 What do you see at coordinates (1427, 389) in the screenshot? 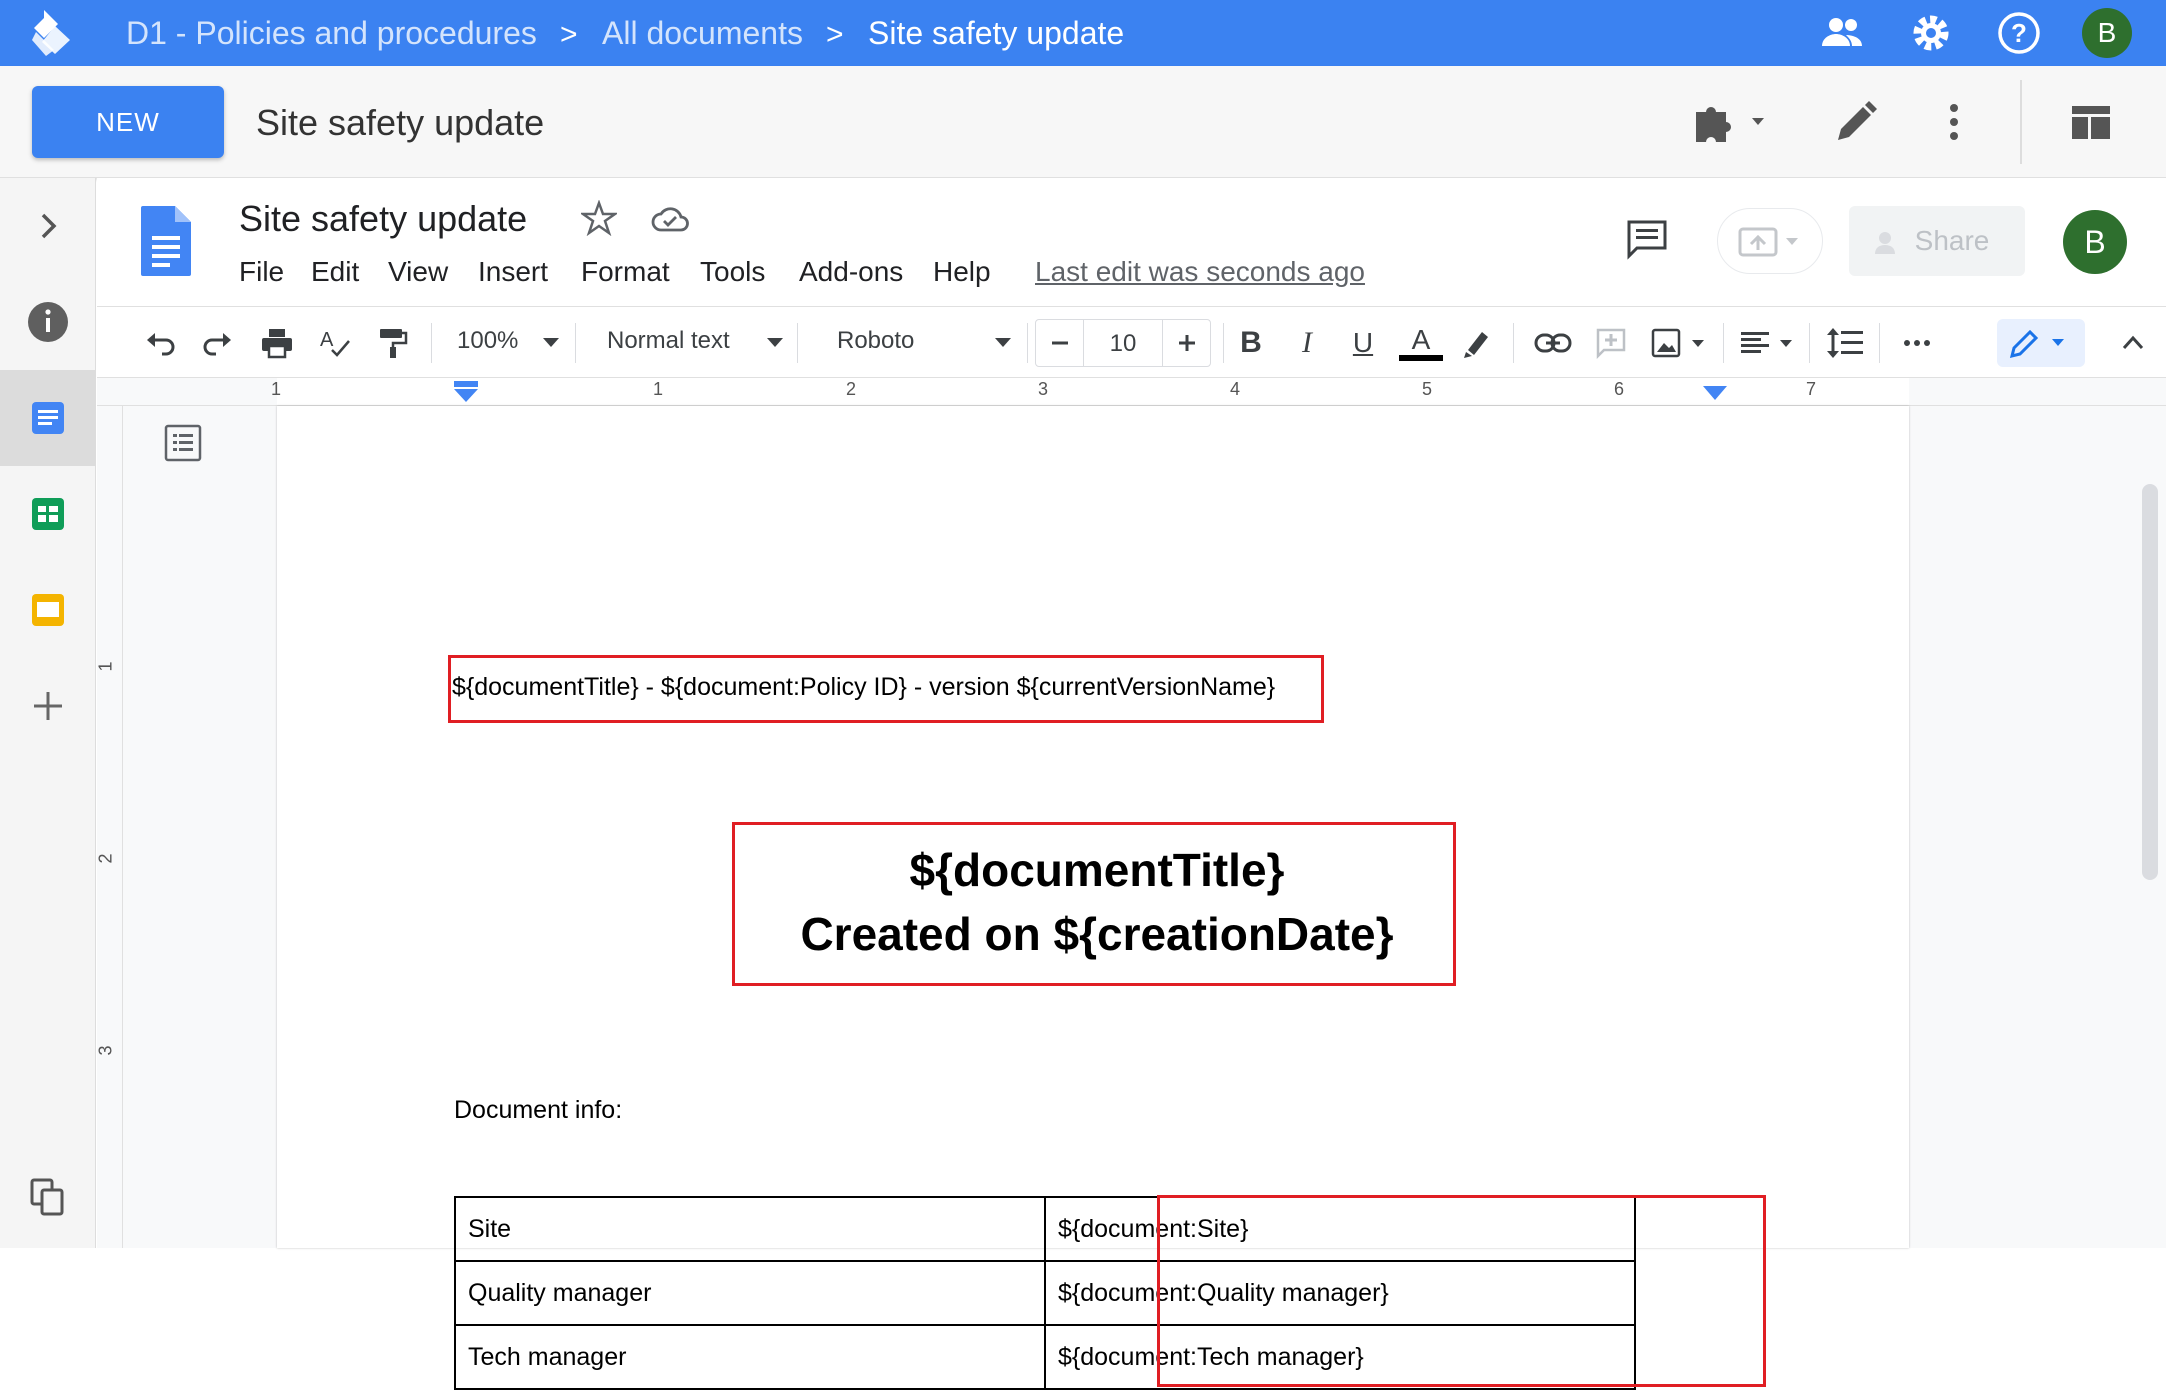
I see `ruler-number: 5` at bounding box center [1427, 389].